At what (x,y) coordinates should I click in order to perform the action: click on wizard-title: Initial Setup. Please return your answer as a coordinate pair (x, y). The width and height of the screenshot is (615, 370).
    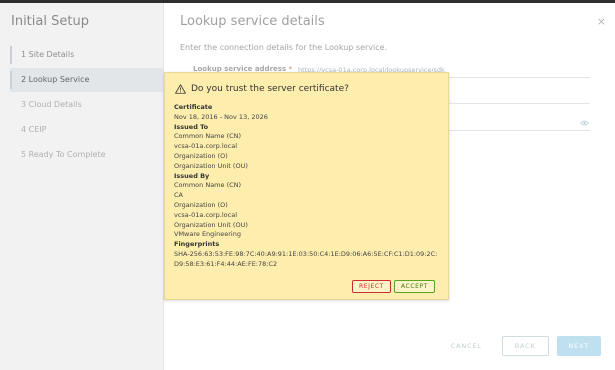
    Looking at the image, I should click on (50, 21).